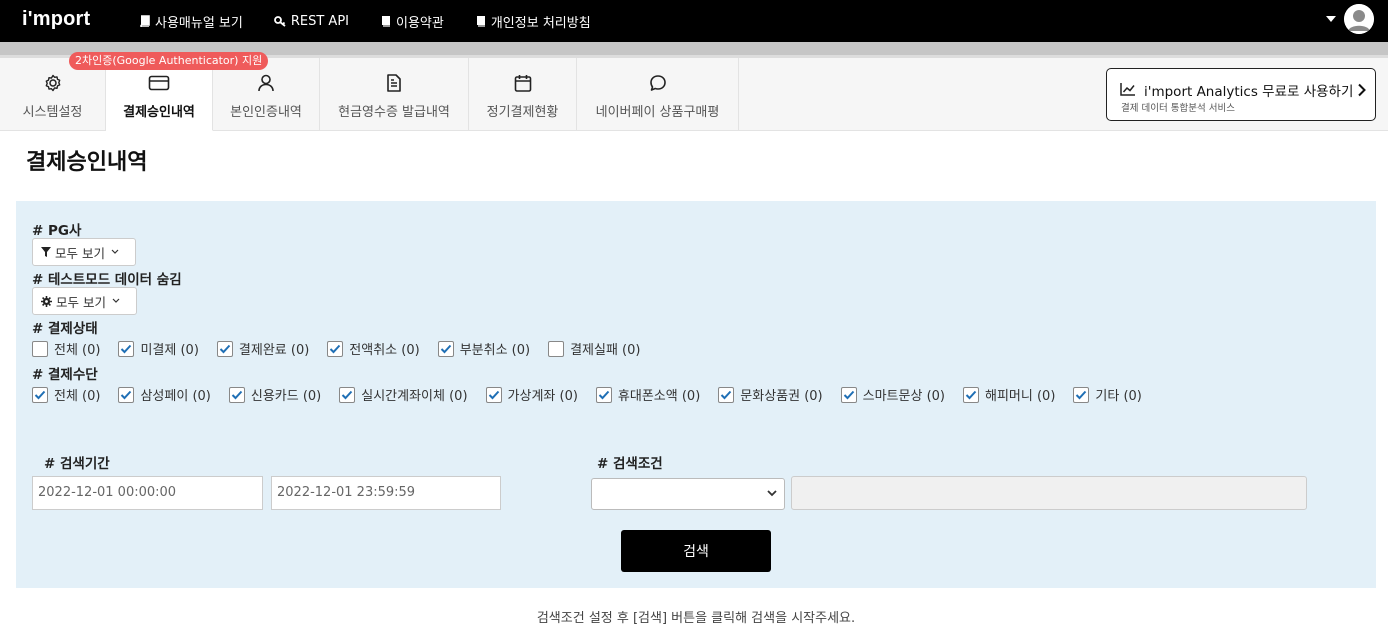 Image resolution: width=1388 pixels, height=629 pixels. Describe the element at coordinates (605, 350) in the screenshot. I see `checkbox-label: 결제실패 (0)` at that location.